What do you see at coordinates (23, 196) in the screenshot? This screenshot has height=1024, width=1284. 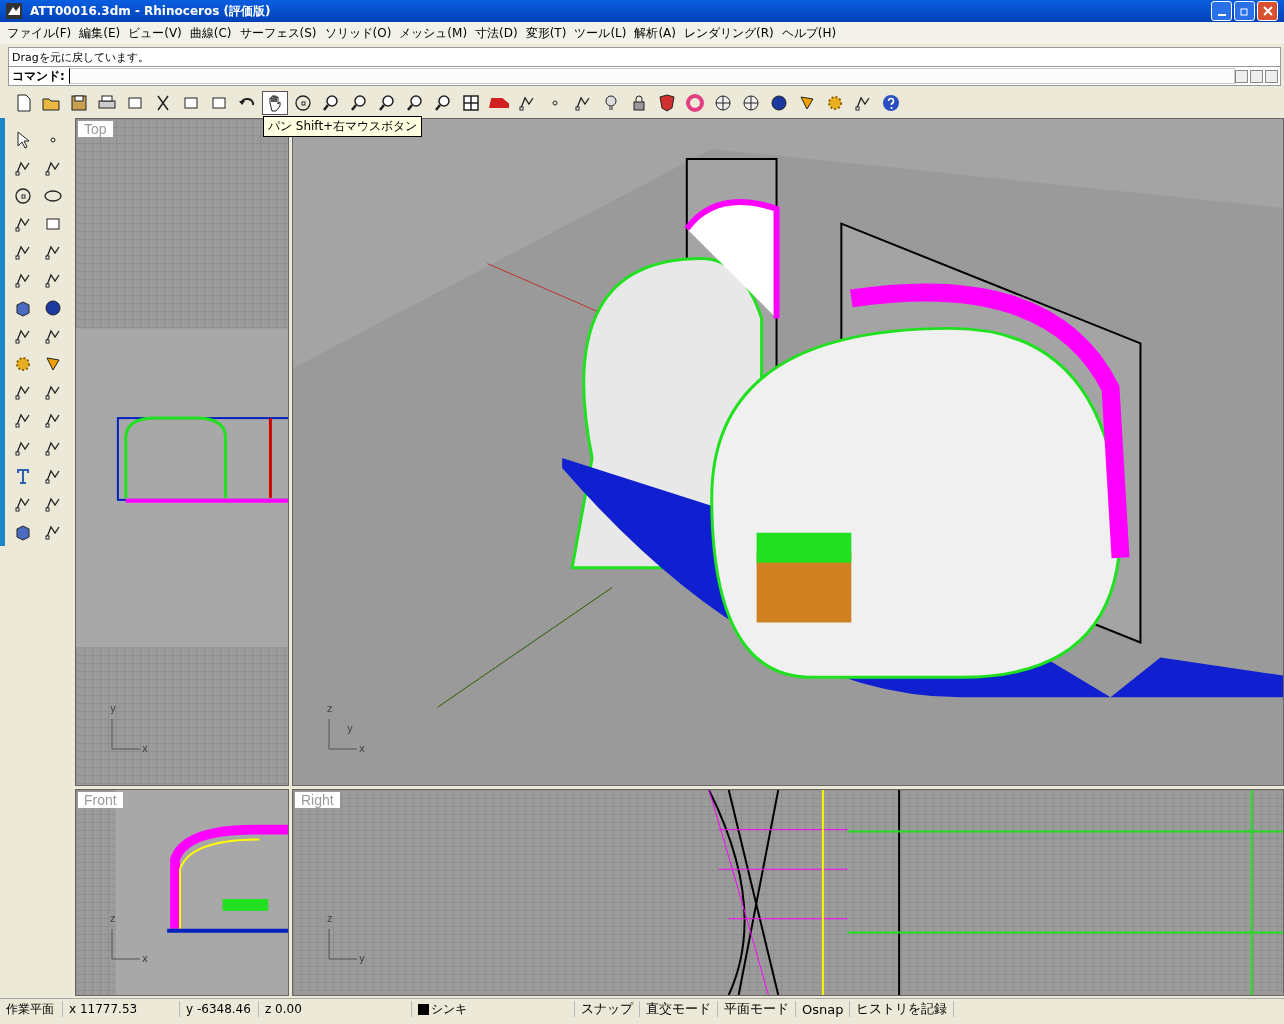 I see `circle-icon` at bounding box center [23, 196].